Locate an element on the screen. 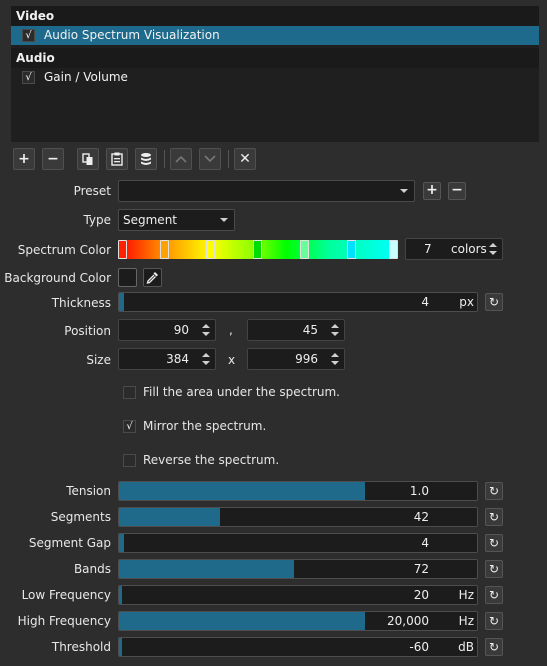 The image size is (547, 666). color-count-value: 7 is located at coordinates (428, 249).